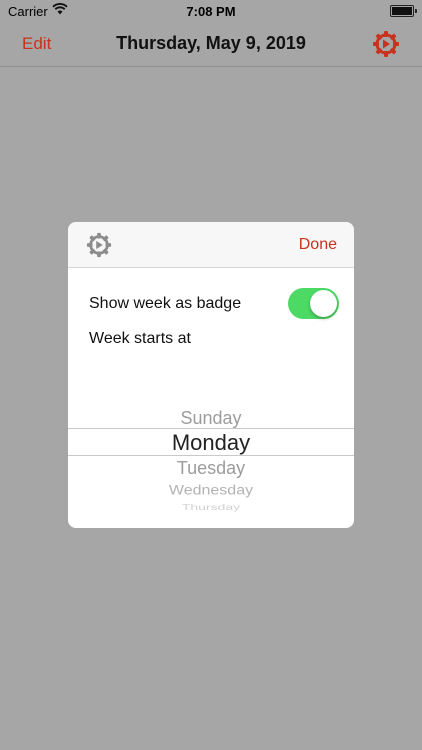 The image size is (422, 750). I want to click on picker-option-thursday: Thursday, so click(211, 507).